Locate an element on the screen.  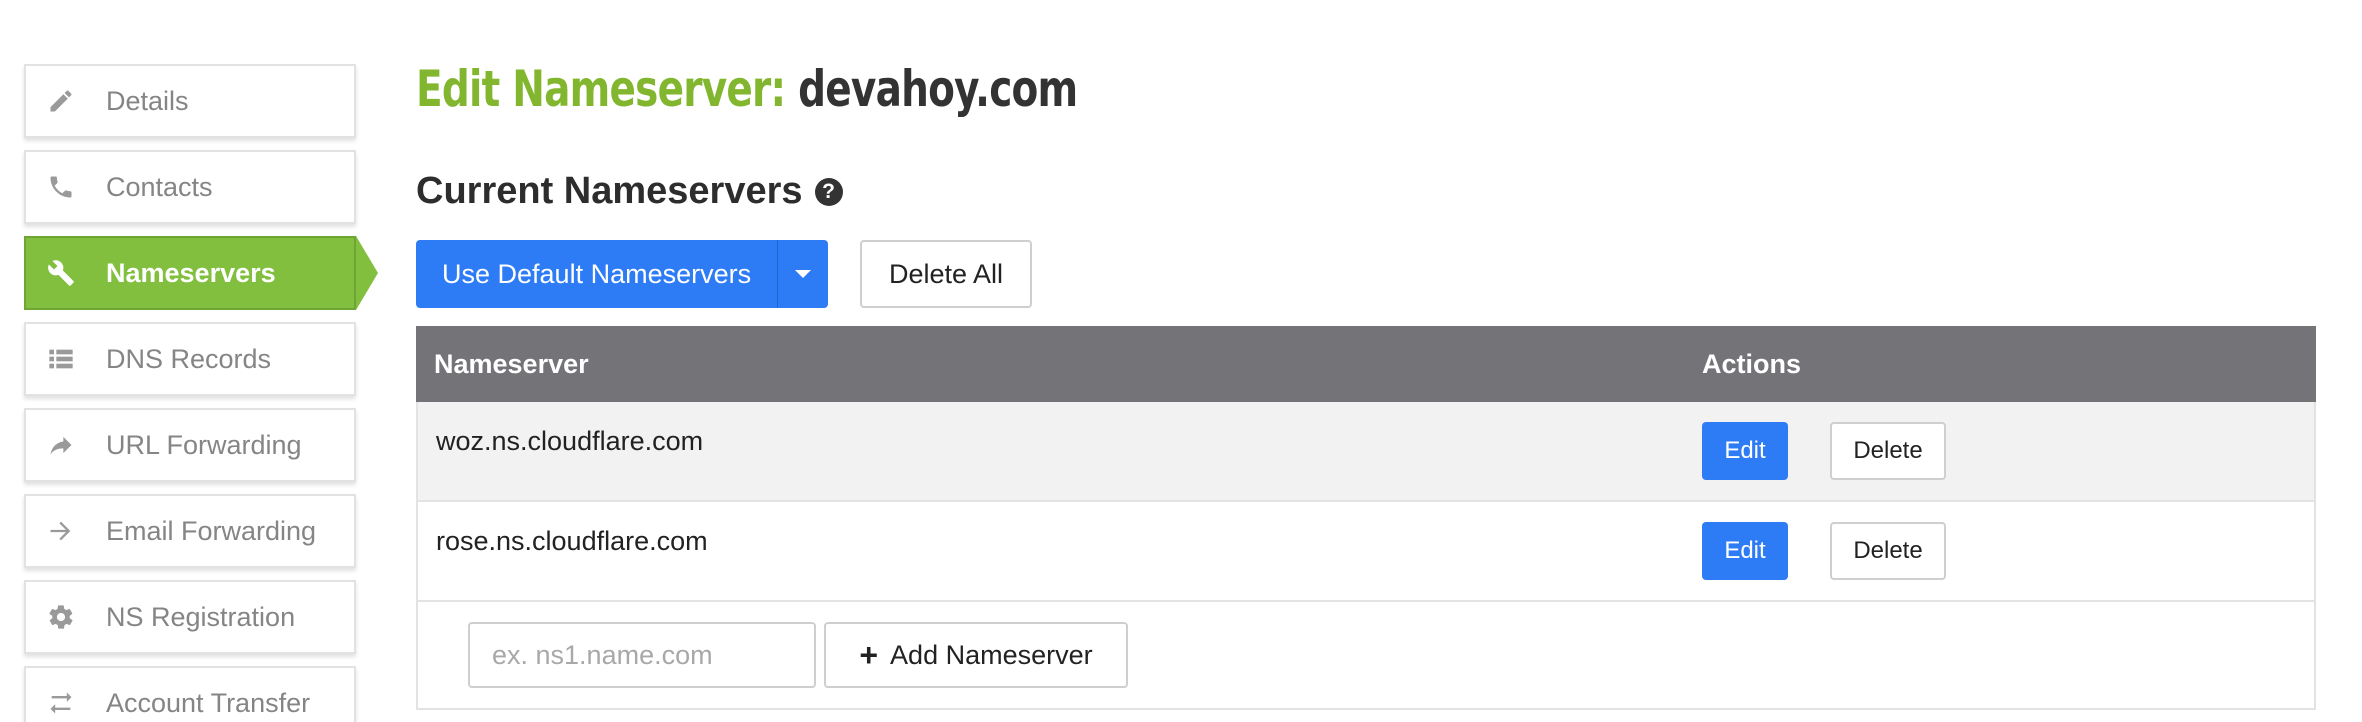
table-header: Nameserver Actions is located at coordinates (1366, 364).